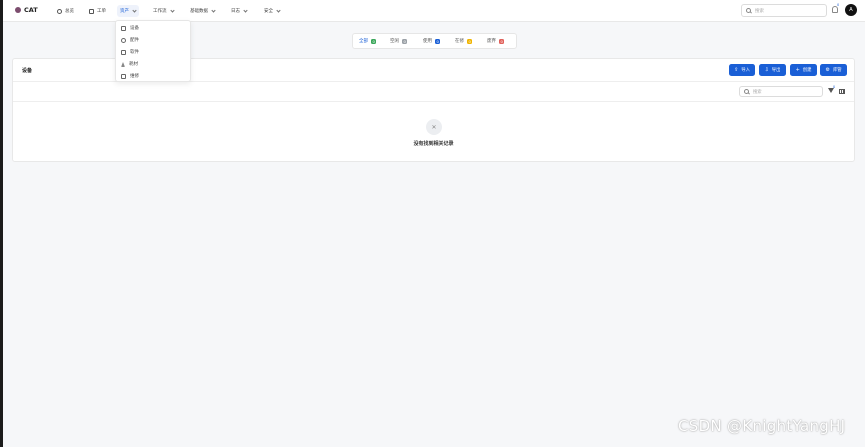 The width and height of the screenshot is (865, 447). I want to click on status-tabs: 全部 0 空闲 0 使用 0 在修 0 废弃 0, so click(434, 41).